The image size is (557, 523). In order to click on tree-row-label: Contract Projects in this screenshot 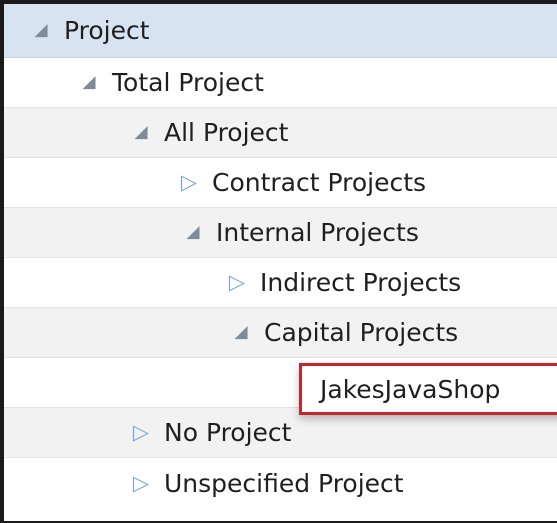, I will do `click(319, 182)`.